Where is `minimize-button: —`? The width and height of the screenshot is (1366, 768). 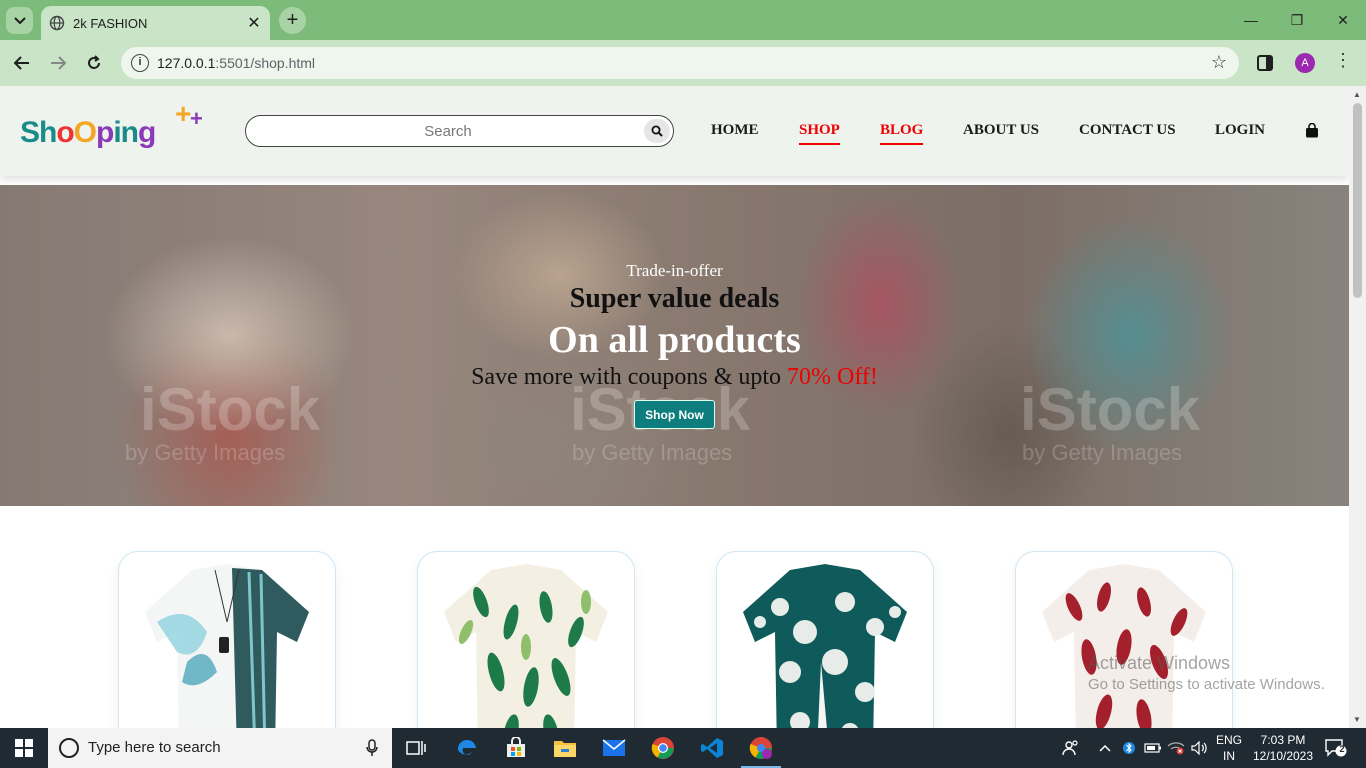 minimize-button: — is located at coordinates (1251, 20).